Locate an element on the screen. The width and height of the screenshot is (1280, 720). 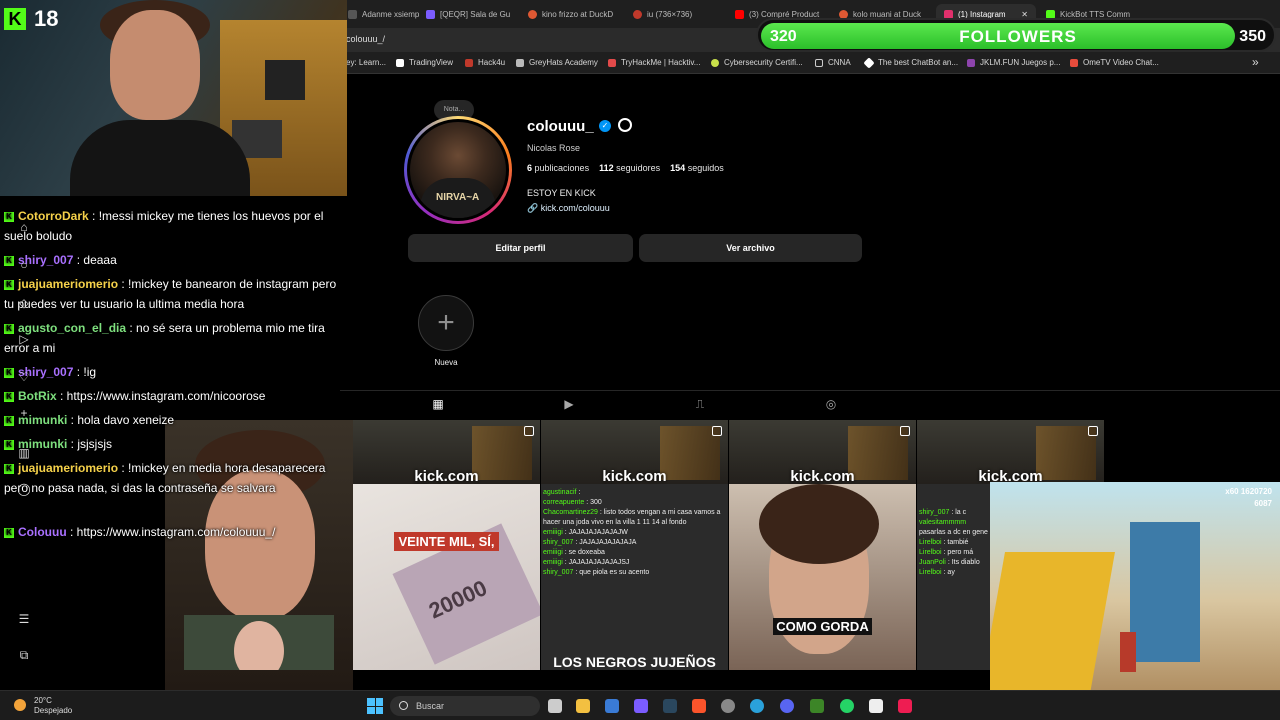
chat-text: : !ig is located at coordinates (85, 372).